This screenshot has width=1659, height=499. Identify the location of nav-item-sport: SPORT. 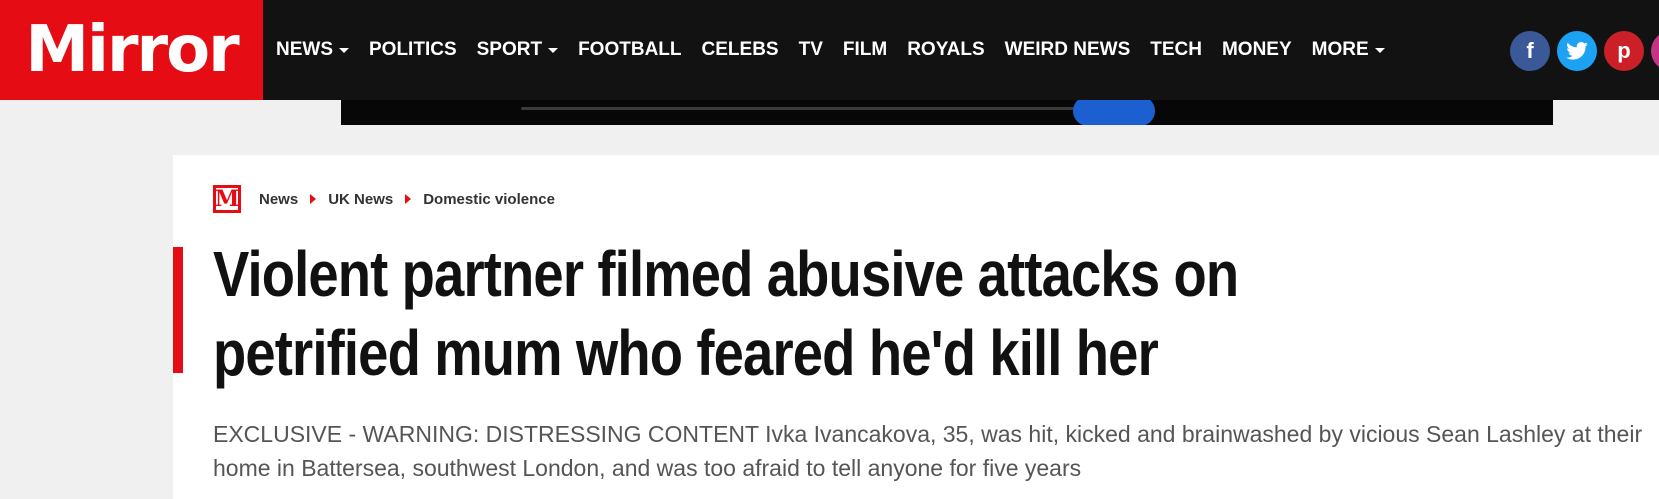
(517, 50).